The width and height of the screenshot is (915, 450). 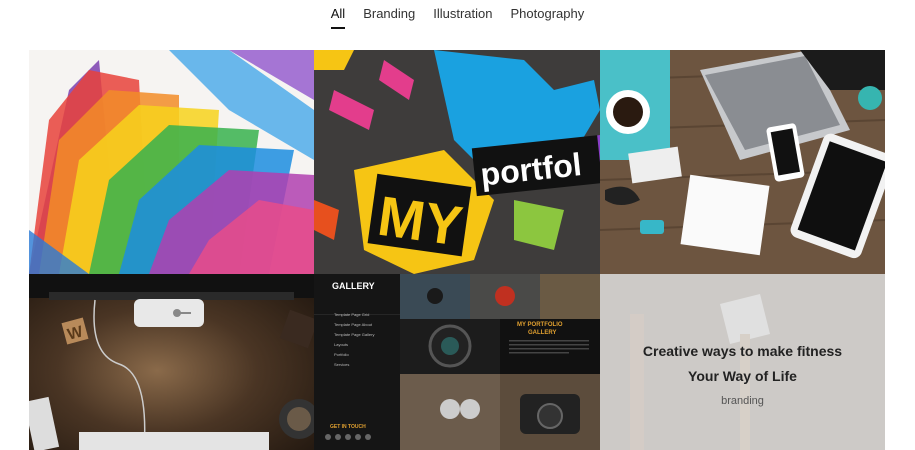 What do you see at coordinates (353, 324) in the screenshot?
I see `gallery-menu-item: Template Page About` at bounding box center [353, 324].